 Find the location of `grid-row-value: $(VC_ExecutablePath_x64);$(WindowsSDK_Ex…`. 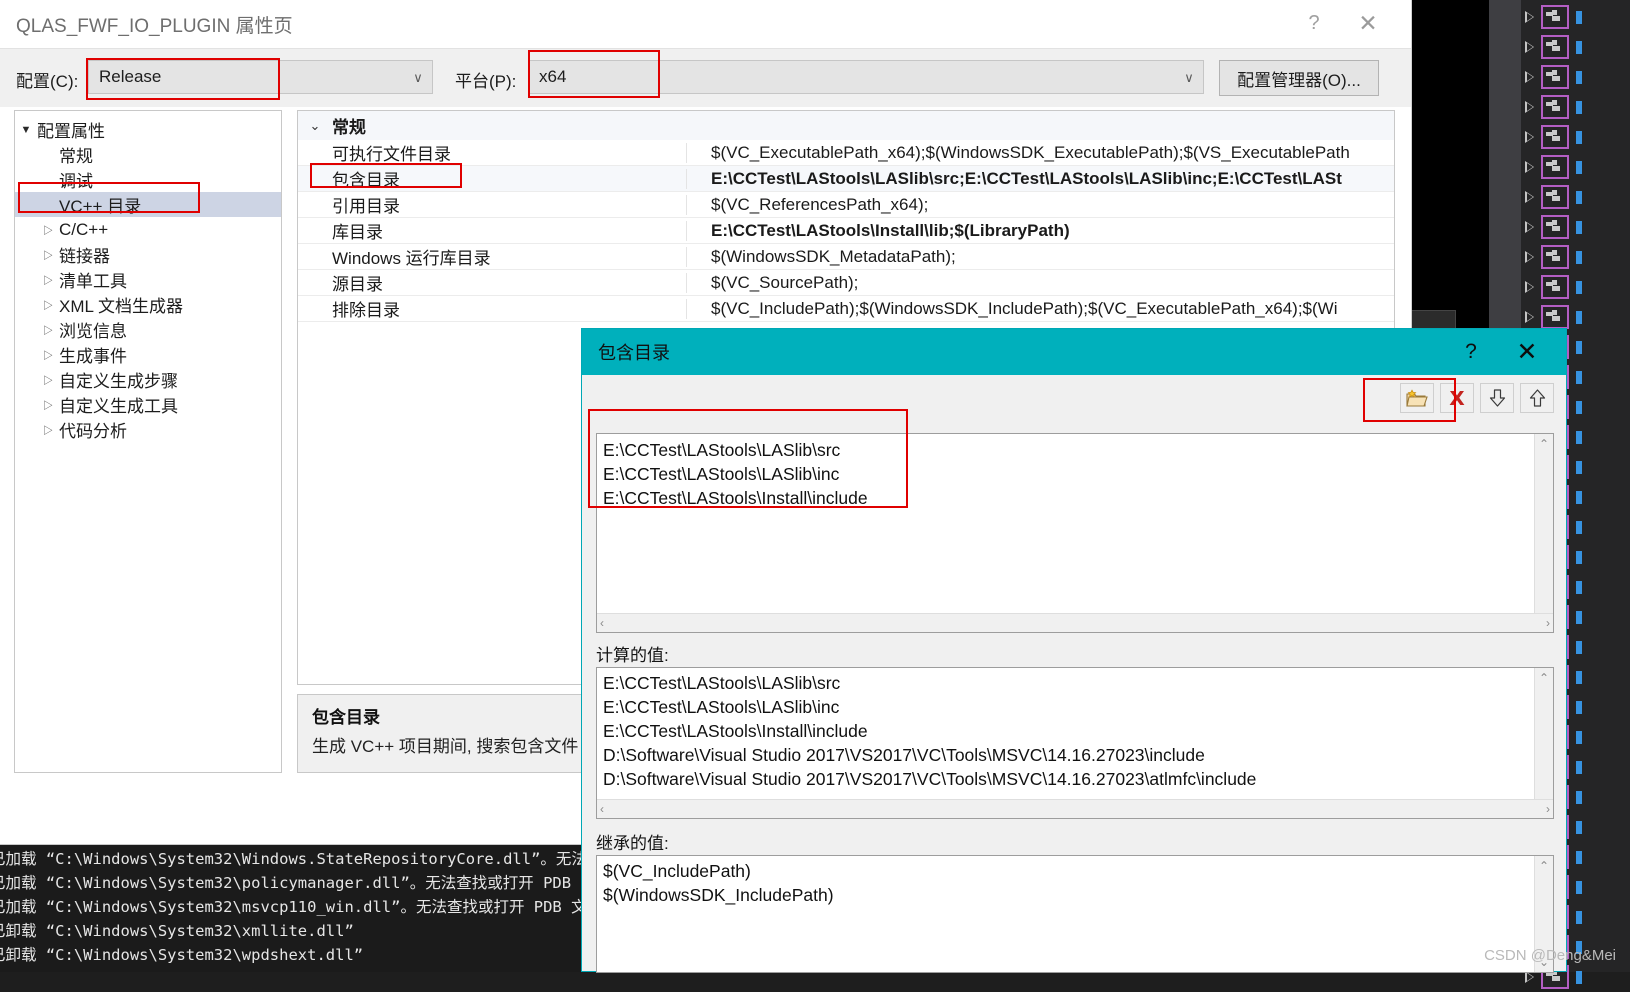

grid-row-value: $(VC_ExecutablePath_x64);$(WindowsSDK_Ex… is located at coordinates (1040, 152).